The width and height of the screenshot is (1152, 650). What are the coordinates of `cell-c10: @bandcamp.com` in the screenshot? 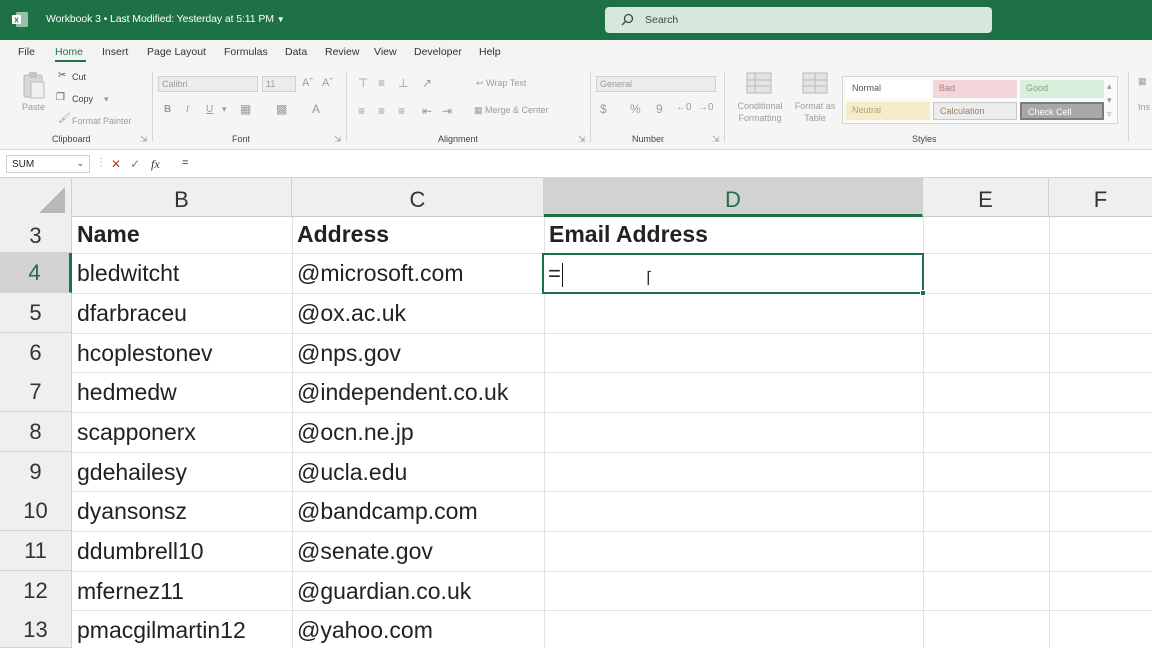 It's located at (387, 511).